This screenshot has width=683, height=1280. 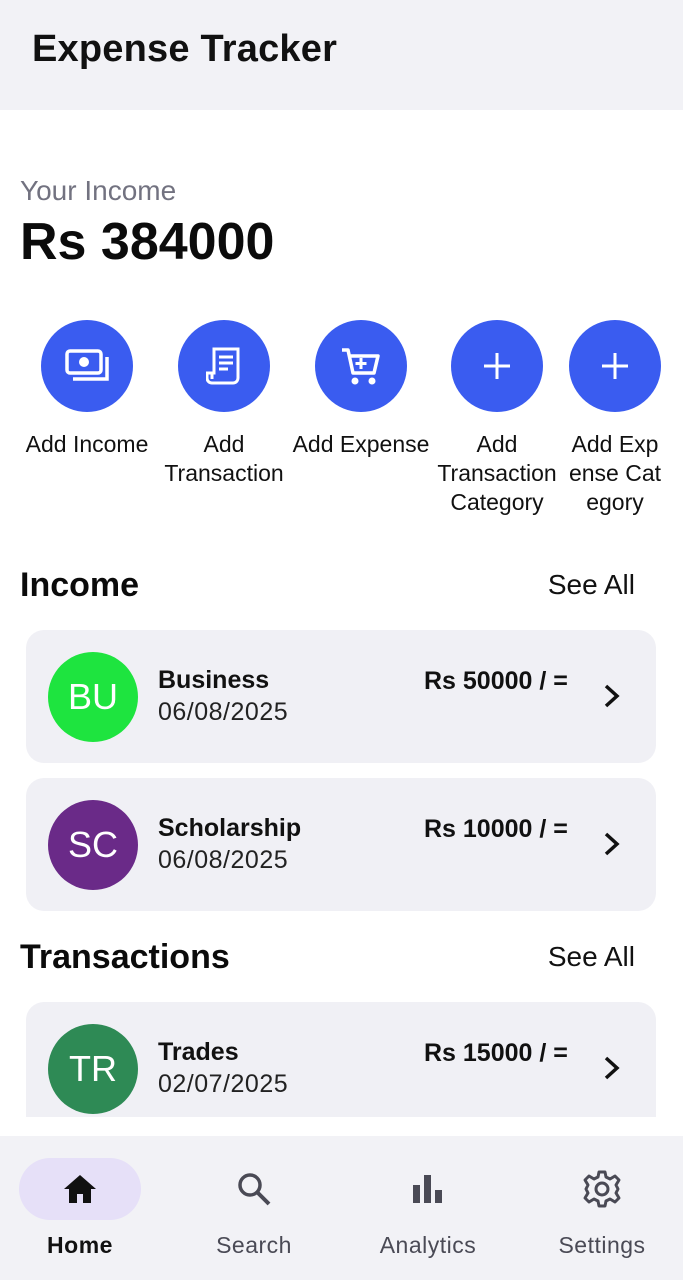 I want to click on nav-settings: Settings, so click(x=602, y=1208).